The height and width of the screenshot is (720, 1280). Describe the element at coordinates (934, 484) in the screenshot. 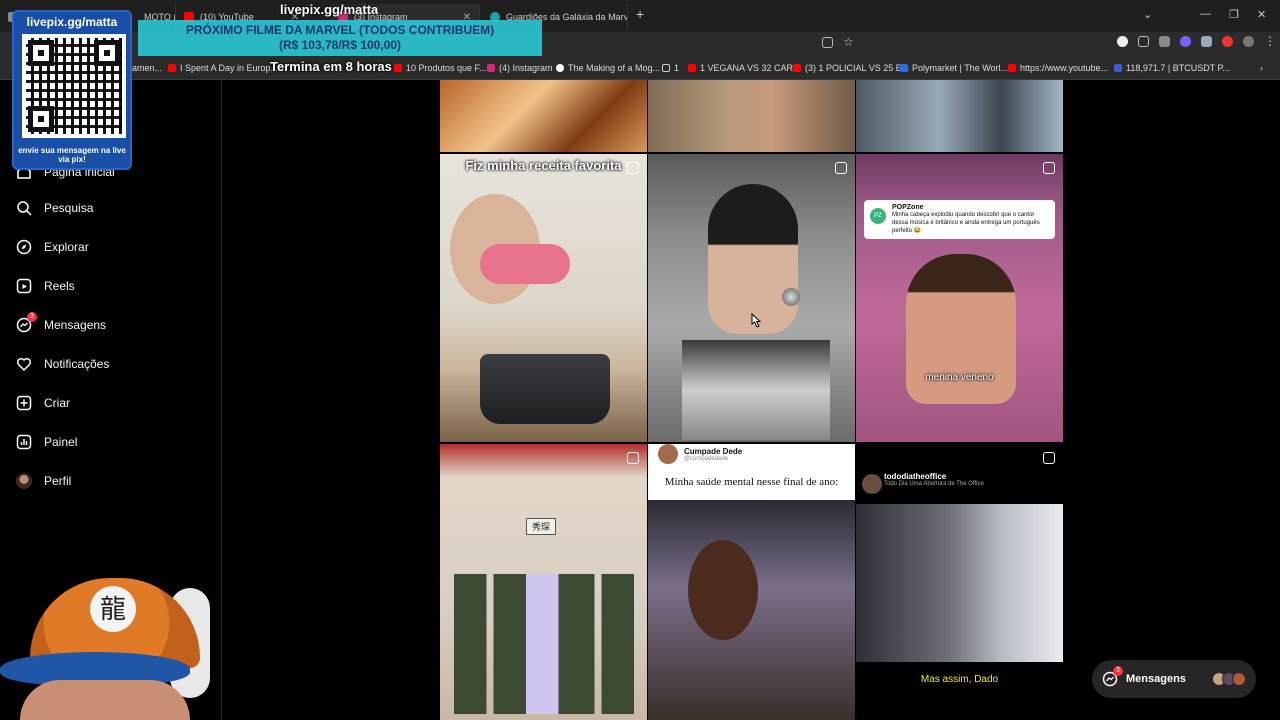

I see `author-subtitle: Todo Dia Uma Abertura de The Office` at that location.